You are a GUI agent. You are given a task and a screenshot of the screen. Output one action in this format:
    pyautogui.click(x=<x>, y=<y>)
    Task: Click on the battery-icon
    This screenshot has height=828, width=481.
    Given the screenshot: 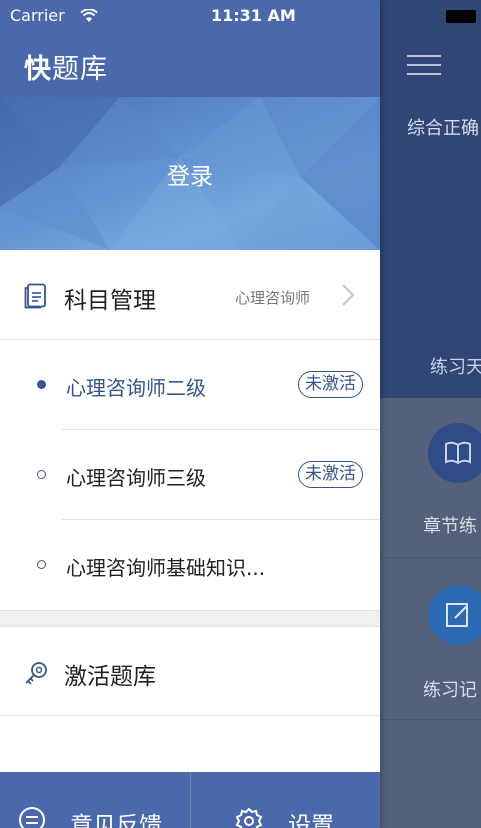 What is the action you would take?
    pyautogui.click(x=461, y=16)
    